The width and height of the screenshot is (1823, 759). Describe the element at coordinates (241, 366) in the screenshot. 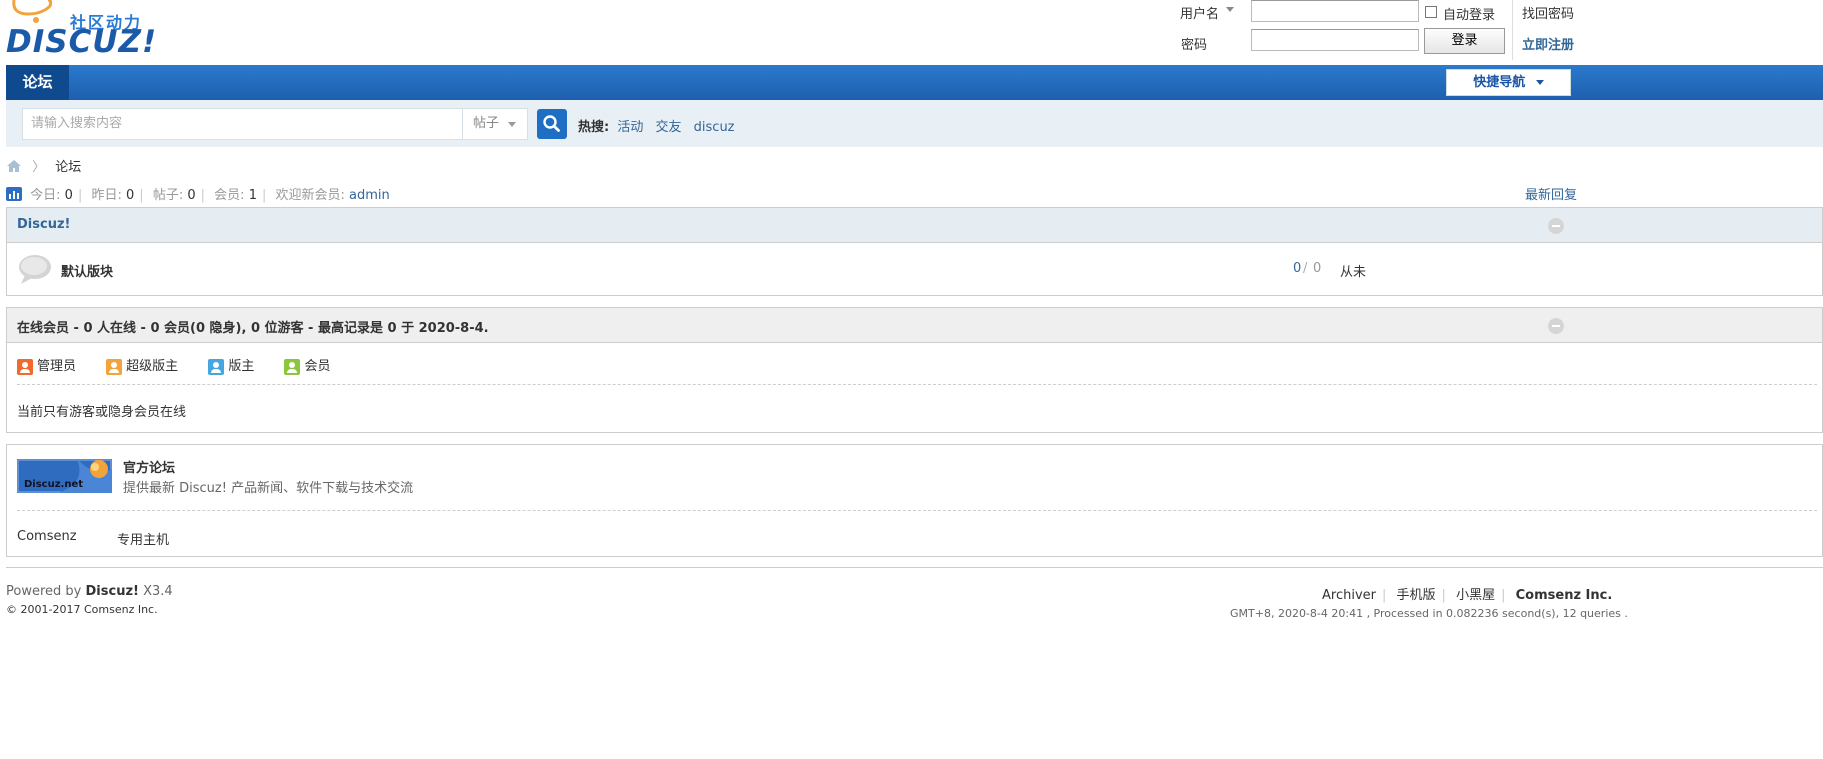

I see `legend-label: 版主` at that location.